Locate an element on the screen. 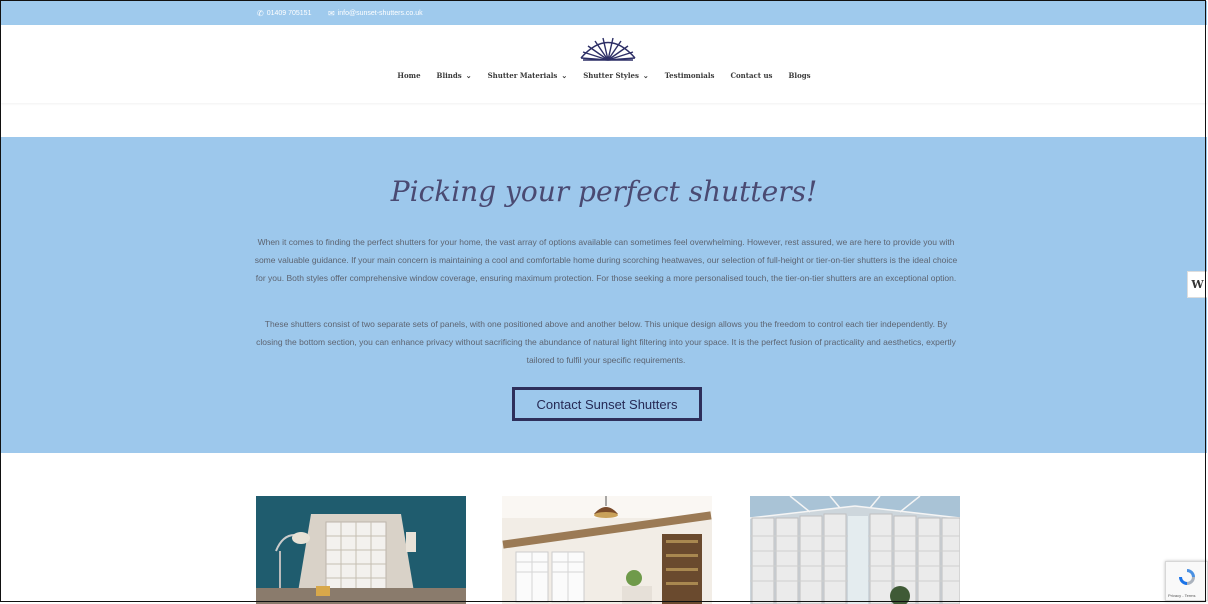 The image size is (1208, 604). email-address: info@sunset-shutters.co.uk is located at coordinates (380, 13).